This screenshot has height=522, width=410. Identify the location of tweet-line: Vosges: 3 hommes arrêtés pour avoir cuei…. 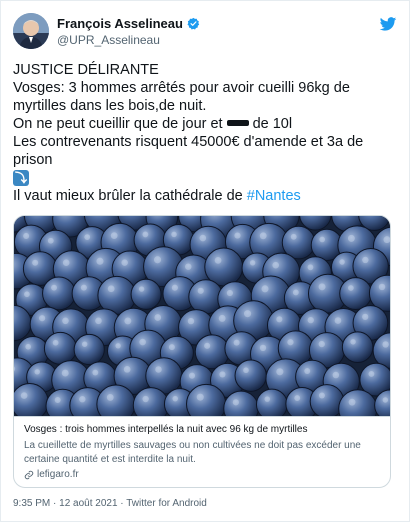
(181, 88).